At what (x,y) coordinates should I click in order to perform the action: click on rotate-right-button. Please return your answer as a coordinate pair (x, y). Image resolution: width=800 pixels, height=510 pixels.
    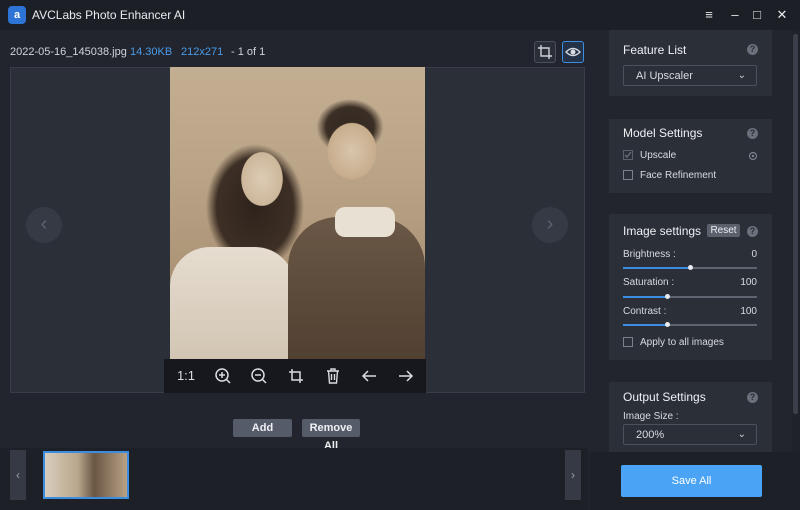
    Looking at the image, I should click on (406, 376).